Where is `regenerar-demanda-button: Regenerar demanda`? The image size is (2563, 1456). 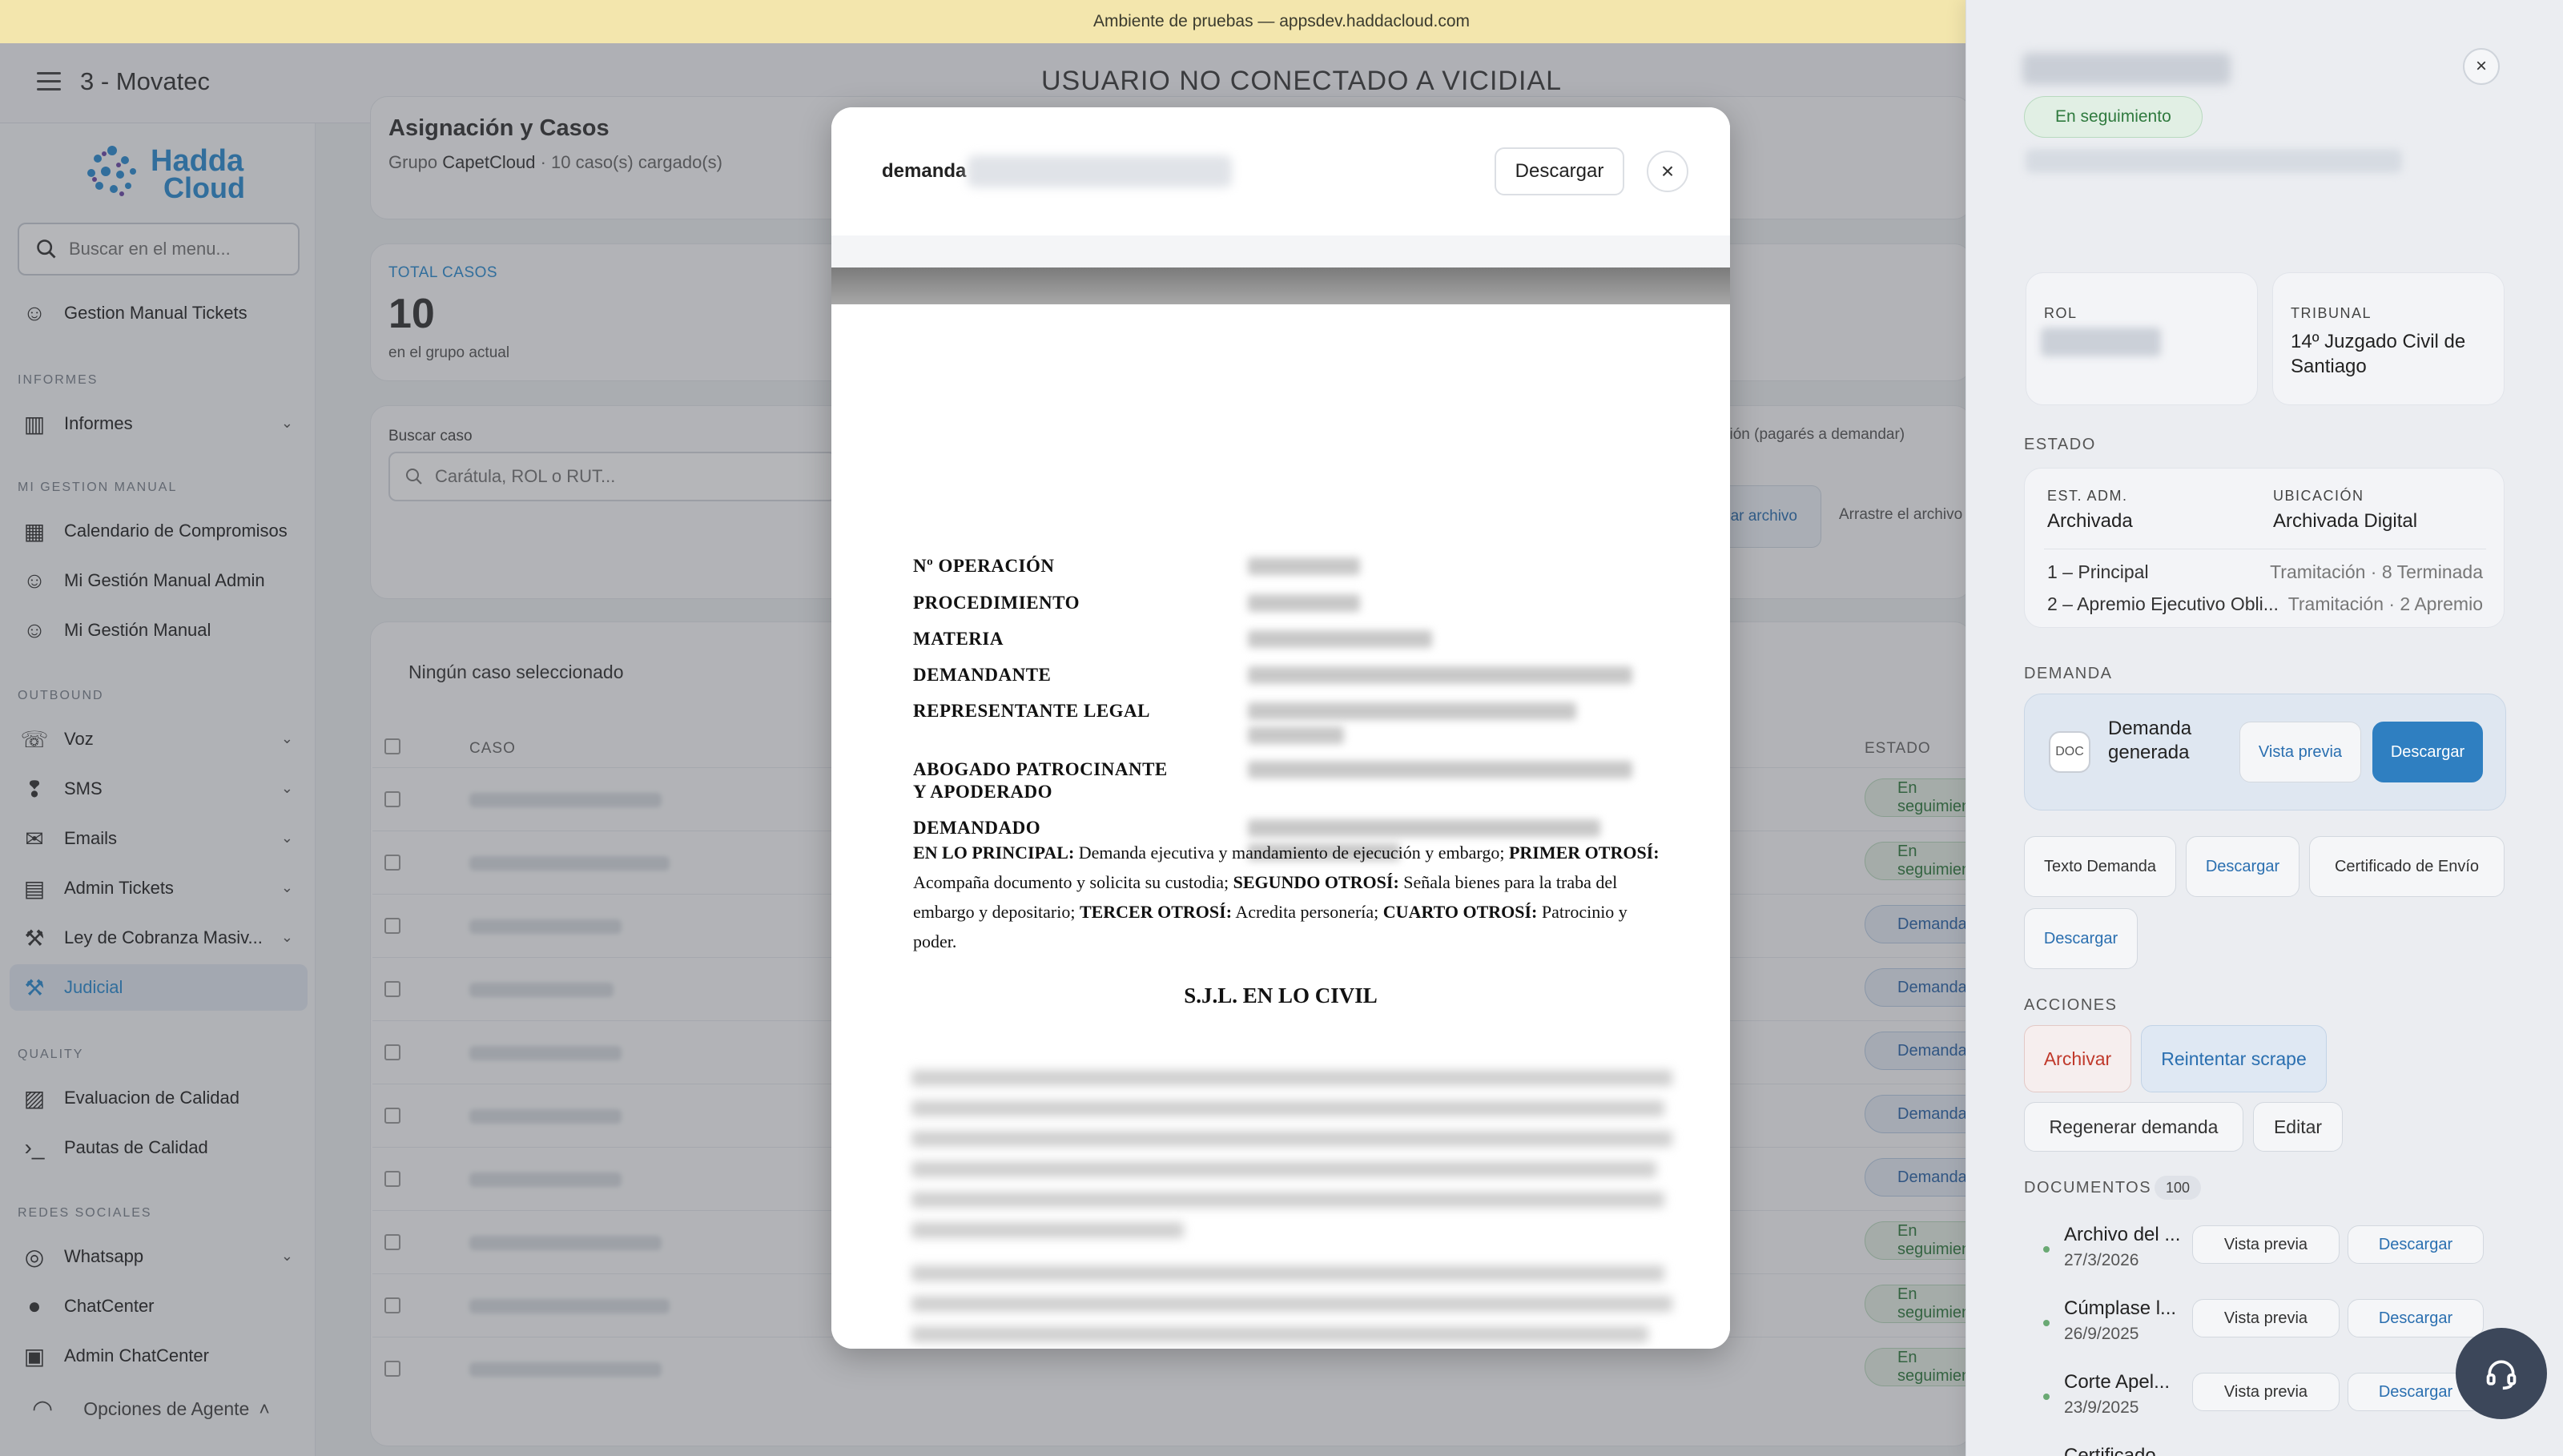
regenerar-demanda-button: Regenerar demanda is located at coordinates (2133, 1127).